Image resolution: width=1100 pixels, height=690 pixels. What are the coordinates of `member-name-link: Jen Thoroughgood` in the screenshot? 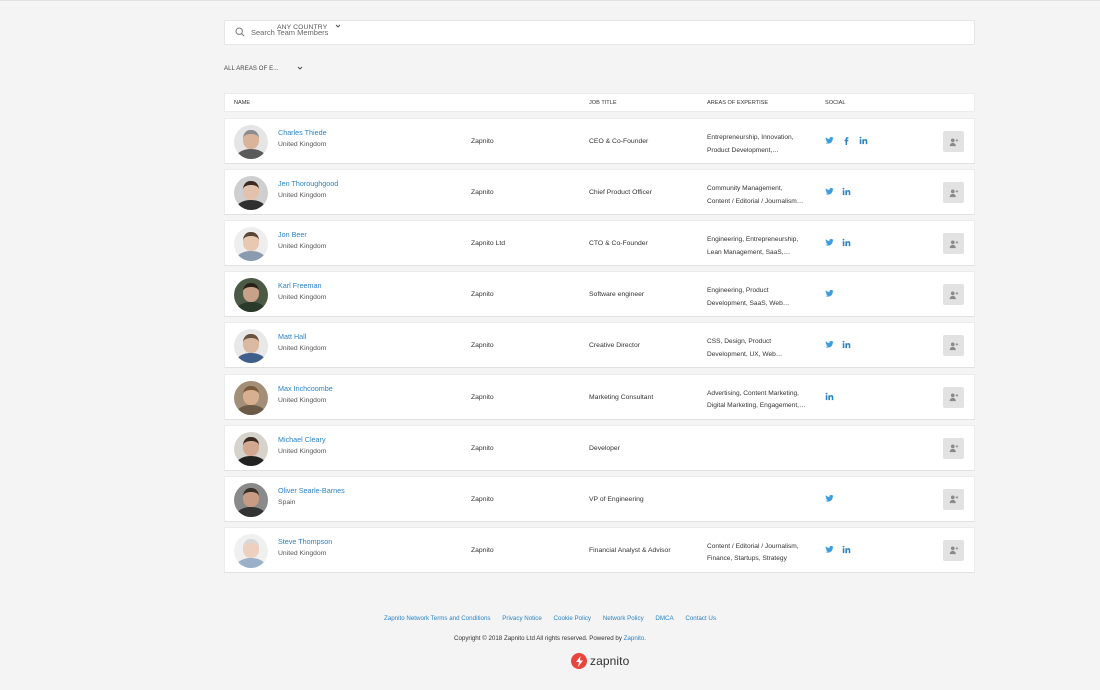 It's located at (308, 183).